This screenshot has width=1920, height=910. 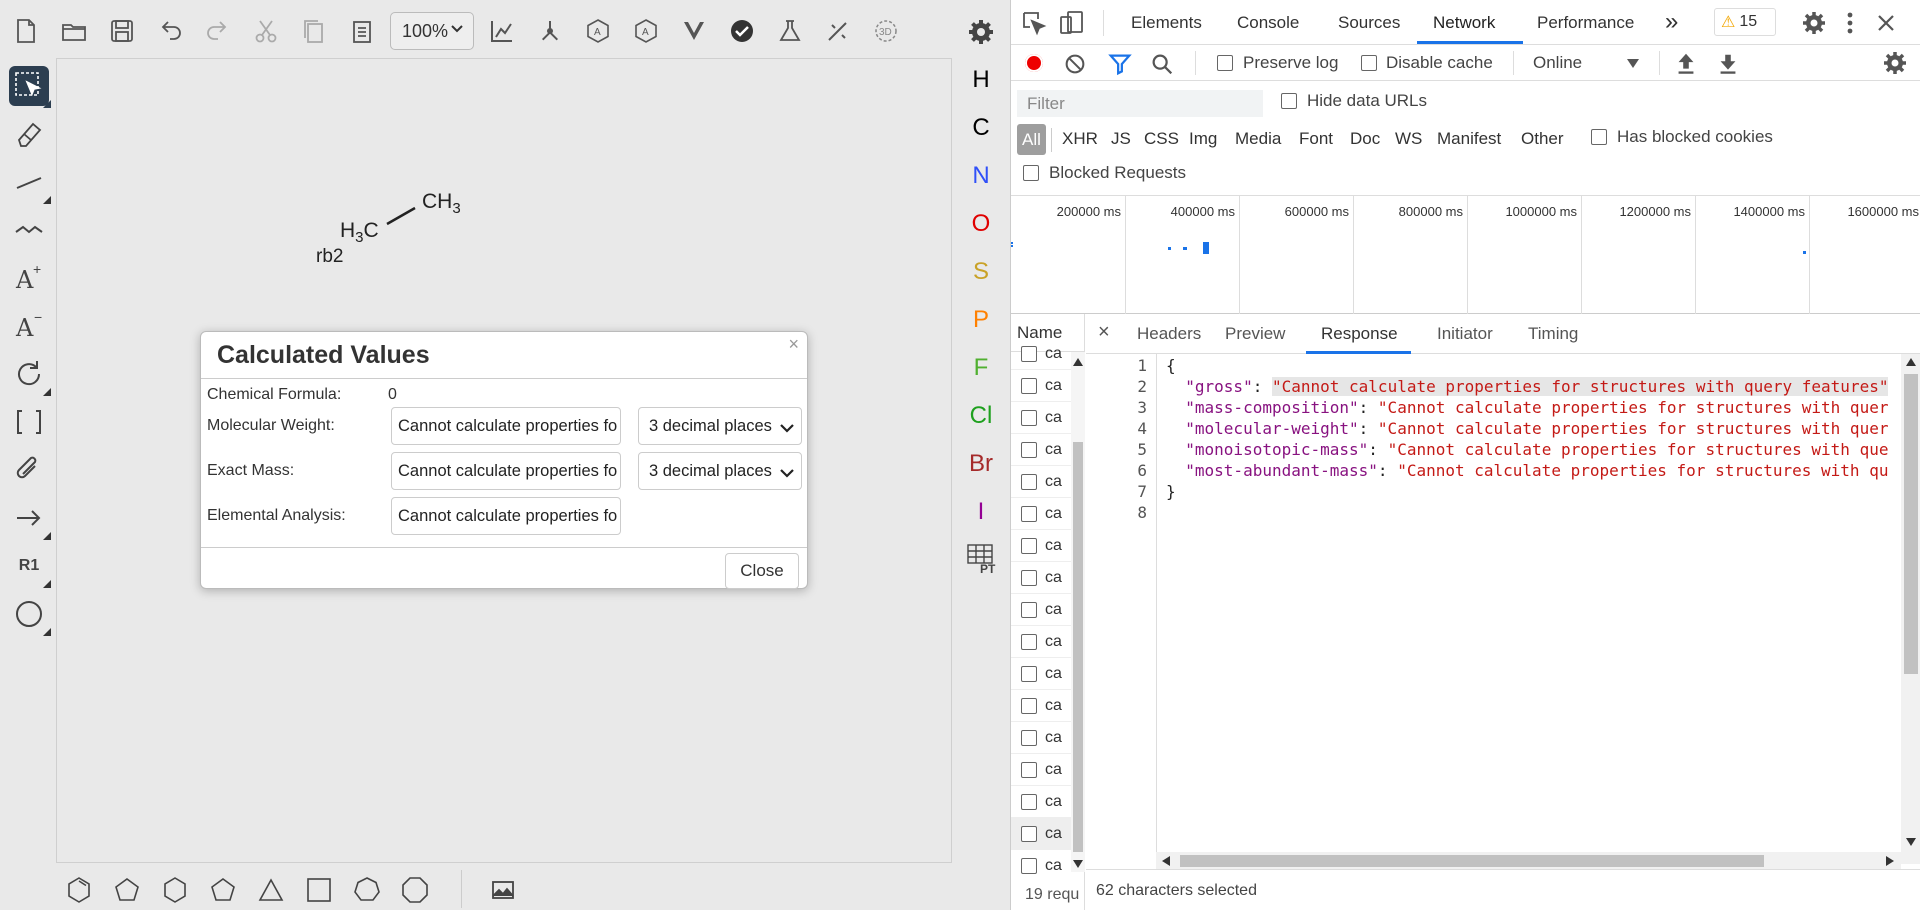 What do you see at coordinates (1850, 23) in the screenshot?
I see `kebab-menu-icon` at bounding box center [1850, 23].